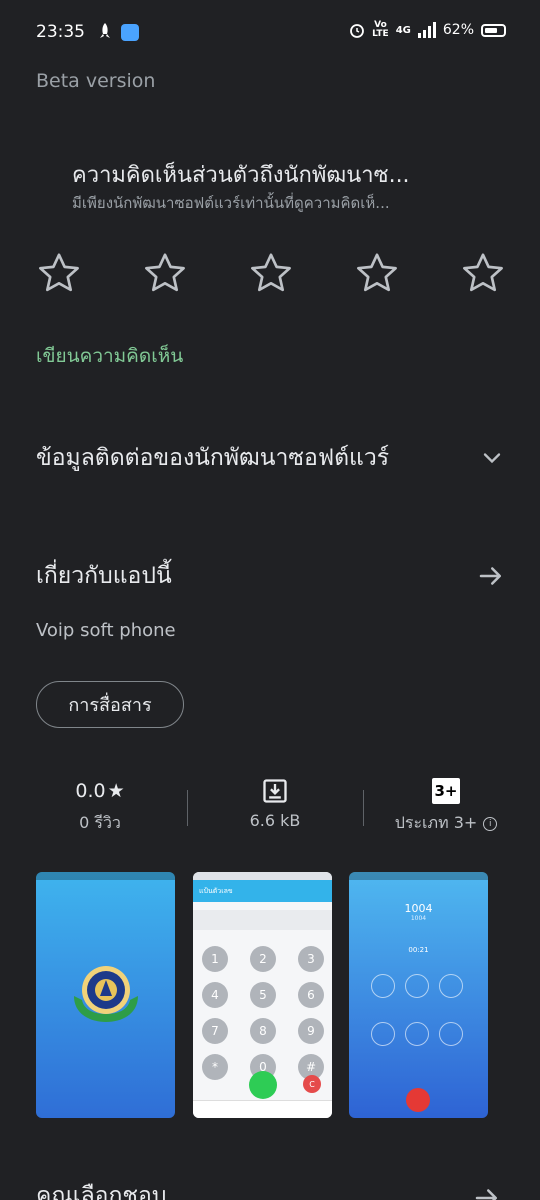  What do you see at coordinates (215, 995) in the screenshot?
I see `key-4: 4` at bounding box center [215, 995].